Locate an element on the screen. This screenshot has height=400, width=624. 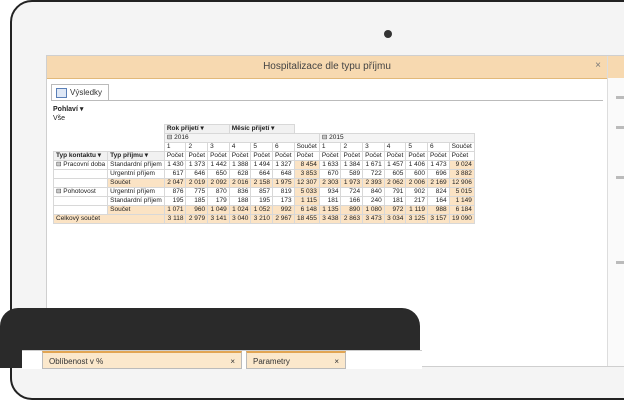
tab-results: Výsledky is located at coordinates (80, 92).